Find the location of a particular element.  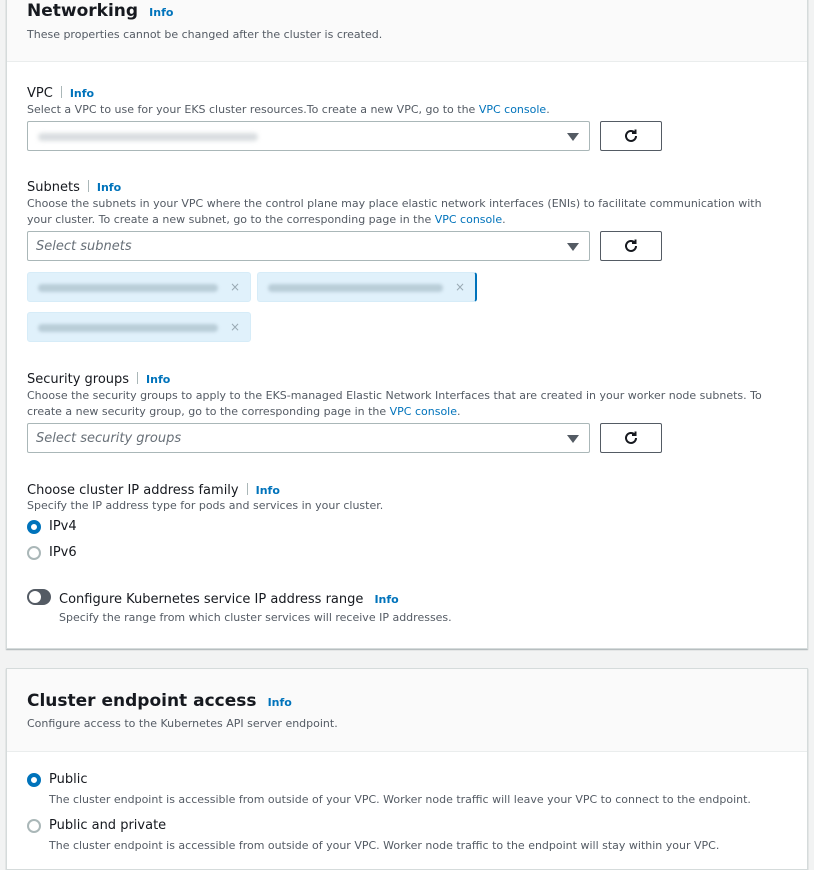

vpc-select is located at coordinates (308, 136).